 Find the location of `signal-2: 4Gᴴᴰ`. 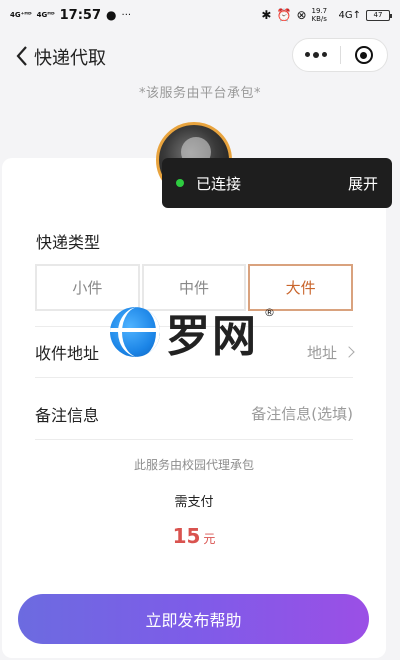

signal-2: 4Gᴴᴰ is located at coordinates (45, 14).